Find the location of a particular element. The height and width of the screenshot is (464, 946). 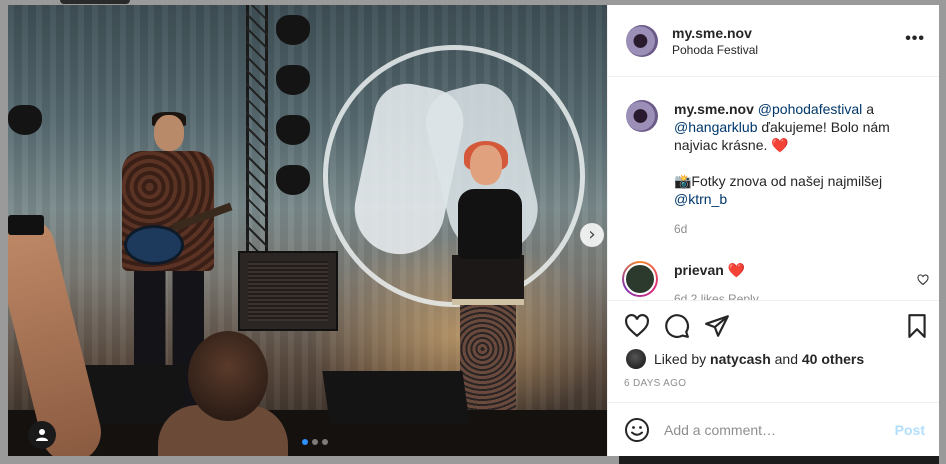

comment-input is located at coordinates (774, 430).